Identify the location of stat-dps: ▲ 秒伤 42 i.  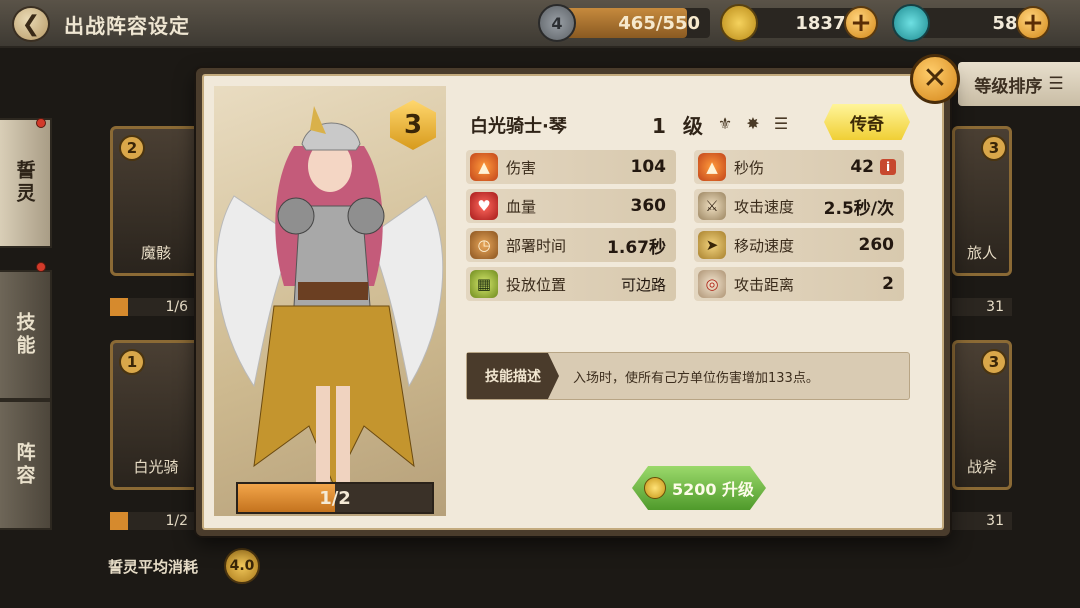
(799, 167).